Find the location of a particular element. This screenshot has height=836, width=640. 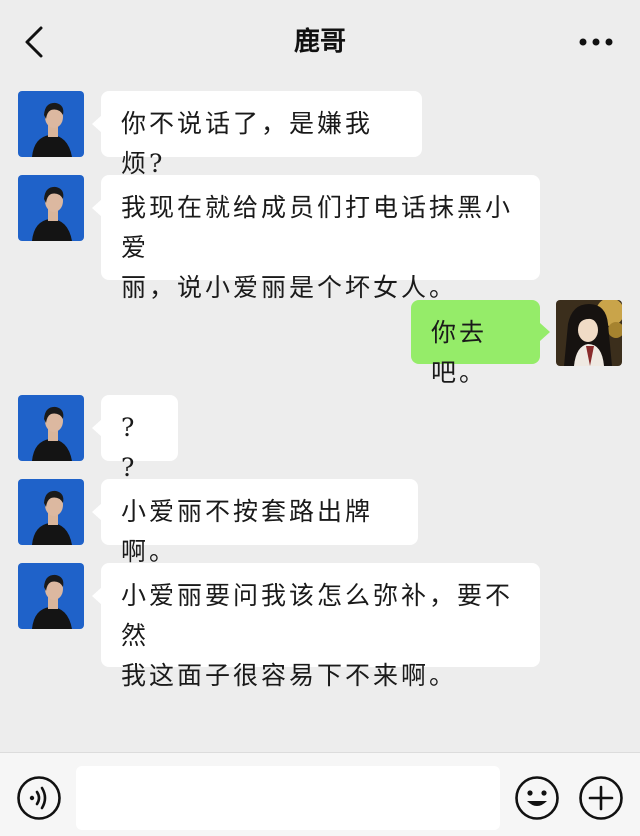

plus-button is located at coordinates (601, 798).